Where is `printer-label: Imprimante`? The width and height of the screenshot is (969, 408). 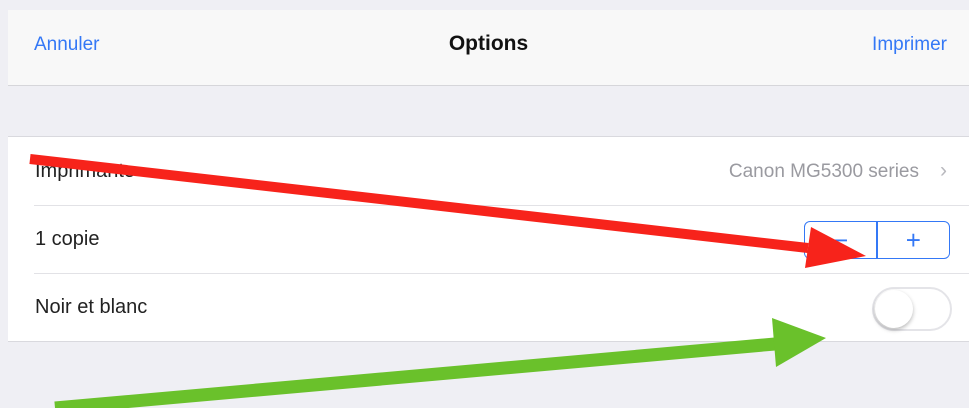
printer-label: Imprimante is located at coordinates (85, 171).